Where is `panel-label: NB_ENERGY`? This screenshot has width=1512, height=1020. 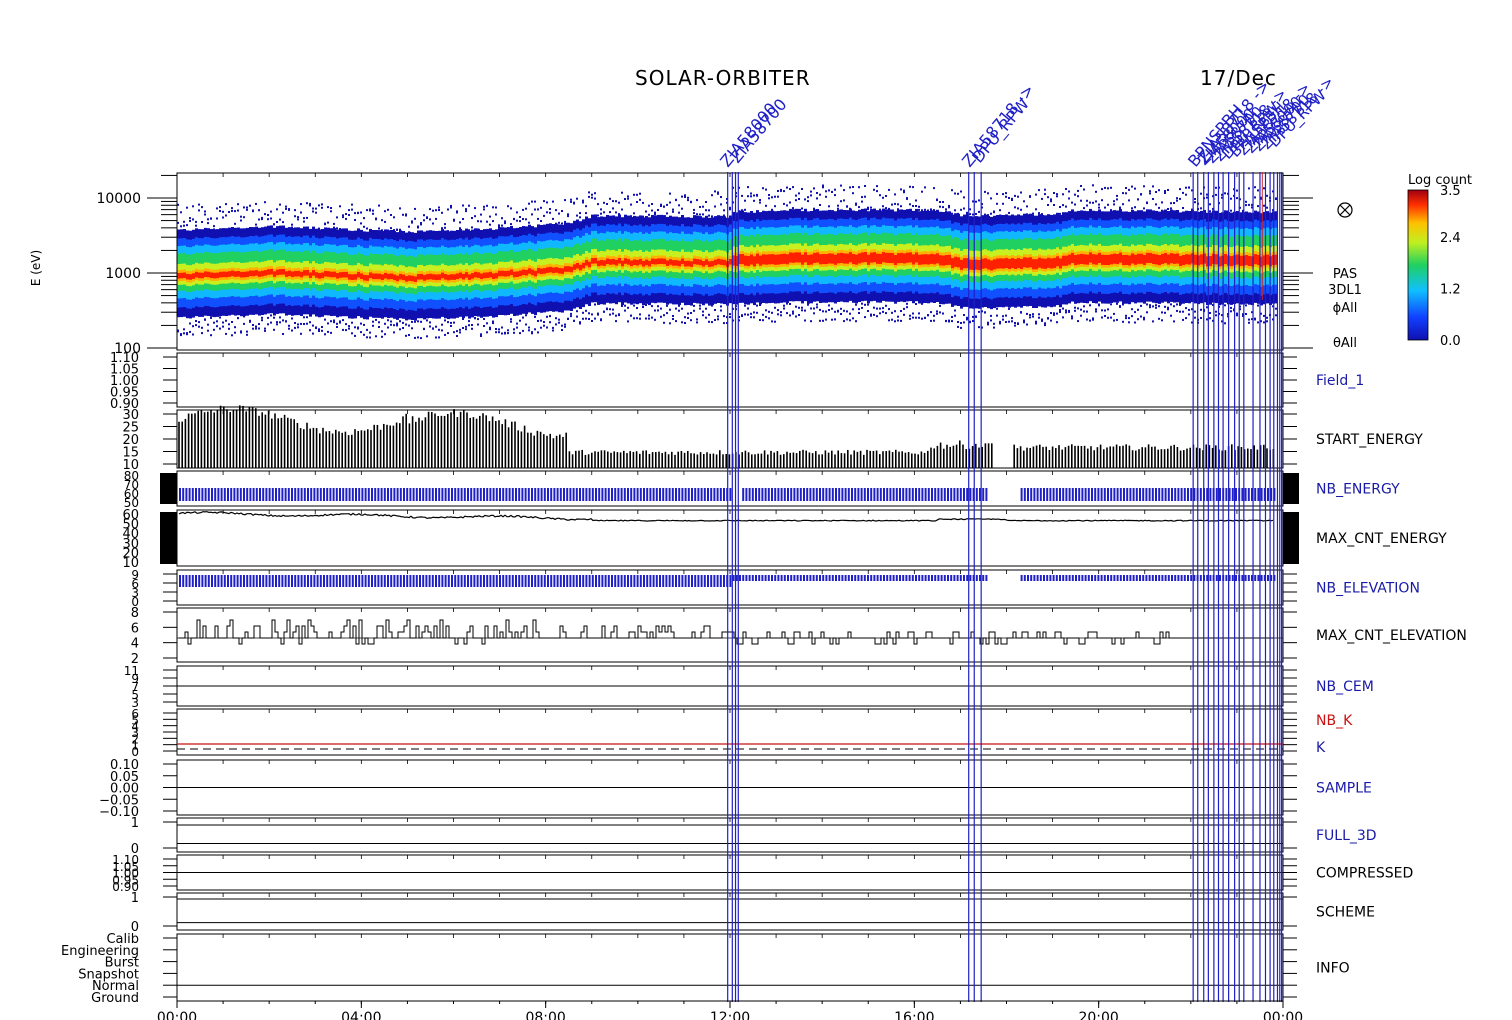
panel-label: NB_ENERGY is located at coordinates (1358, 490).